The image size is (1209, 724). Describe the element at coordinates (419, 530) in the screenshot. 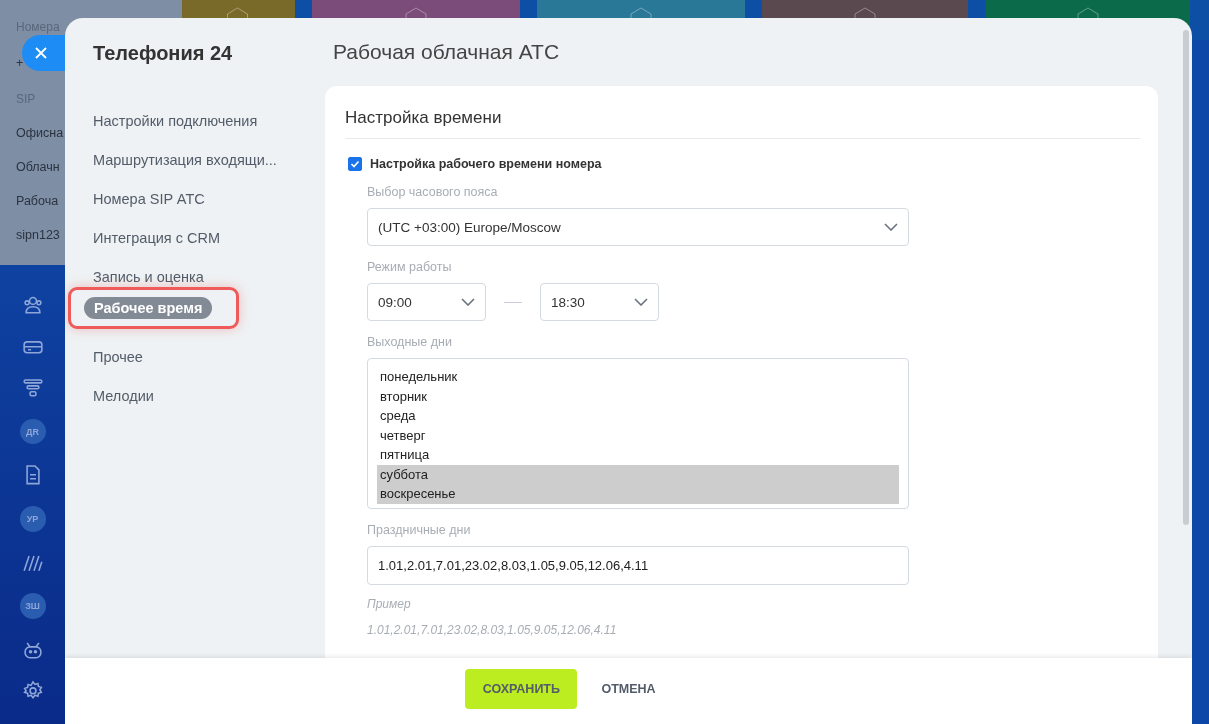

I see `field-label: Праздничные дни` at that location.